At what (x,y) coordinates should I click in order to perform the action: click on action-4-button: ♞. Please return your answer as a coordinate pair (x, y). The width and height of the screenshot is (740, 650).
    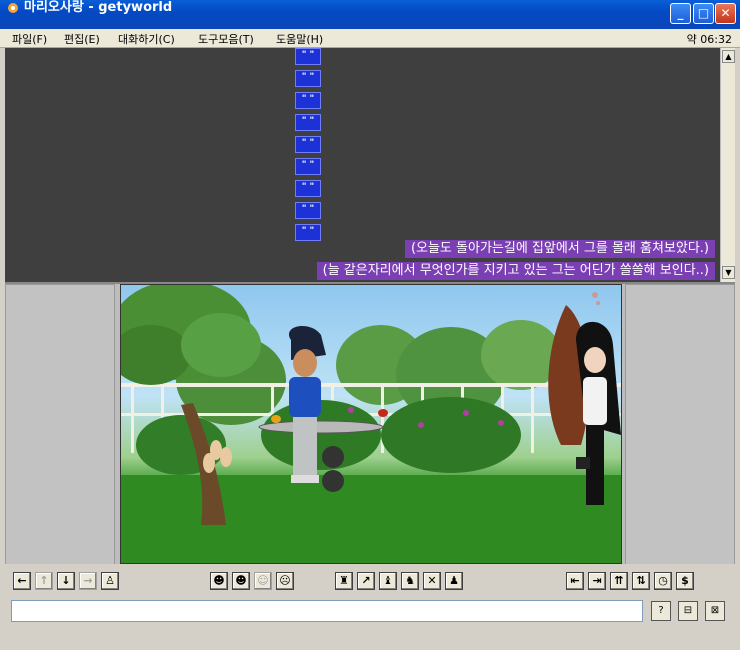
    Looking at the image, I should click on (410, 581).